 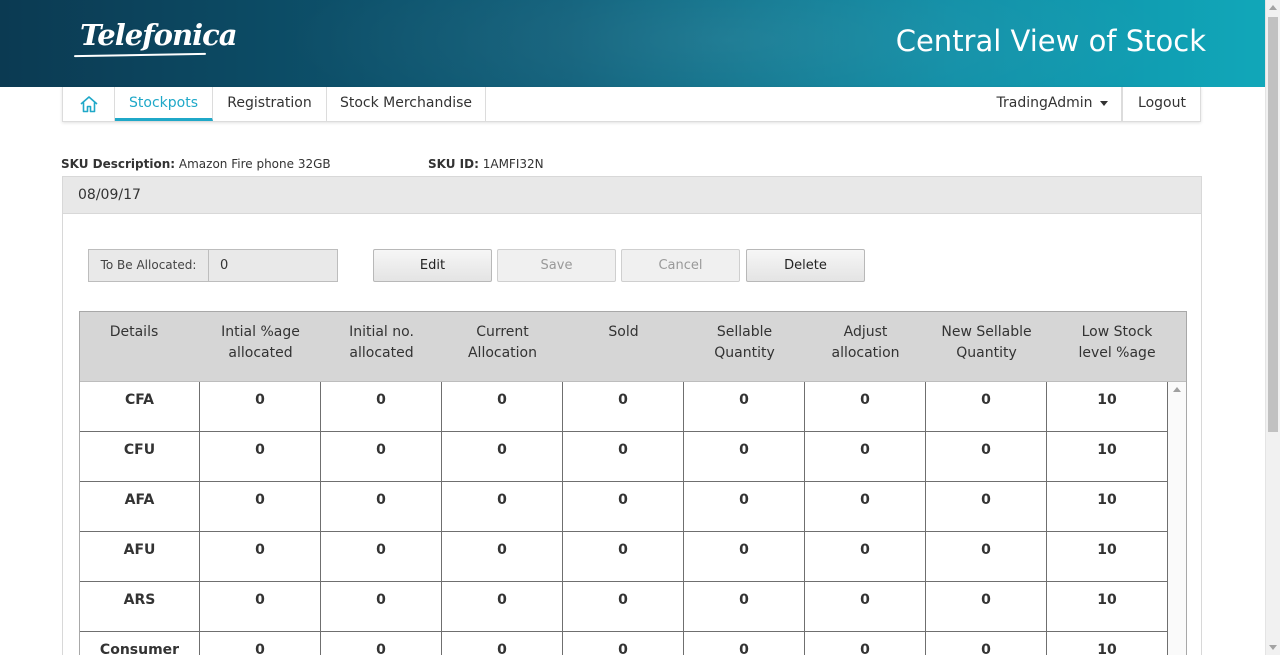 I want to click on delete-button: Delete, so click(x=805, y=265).